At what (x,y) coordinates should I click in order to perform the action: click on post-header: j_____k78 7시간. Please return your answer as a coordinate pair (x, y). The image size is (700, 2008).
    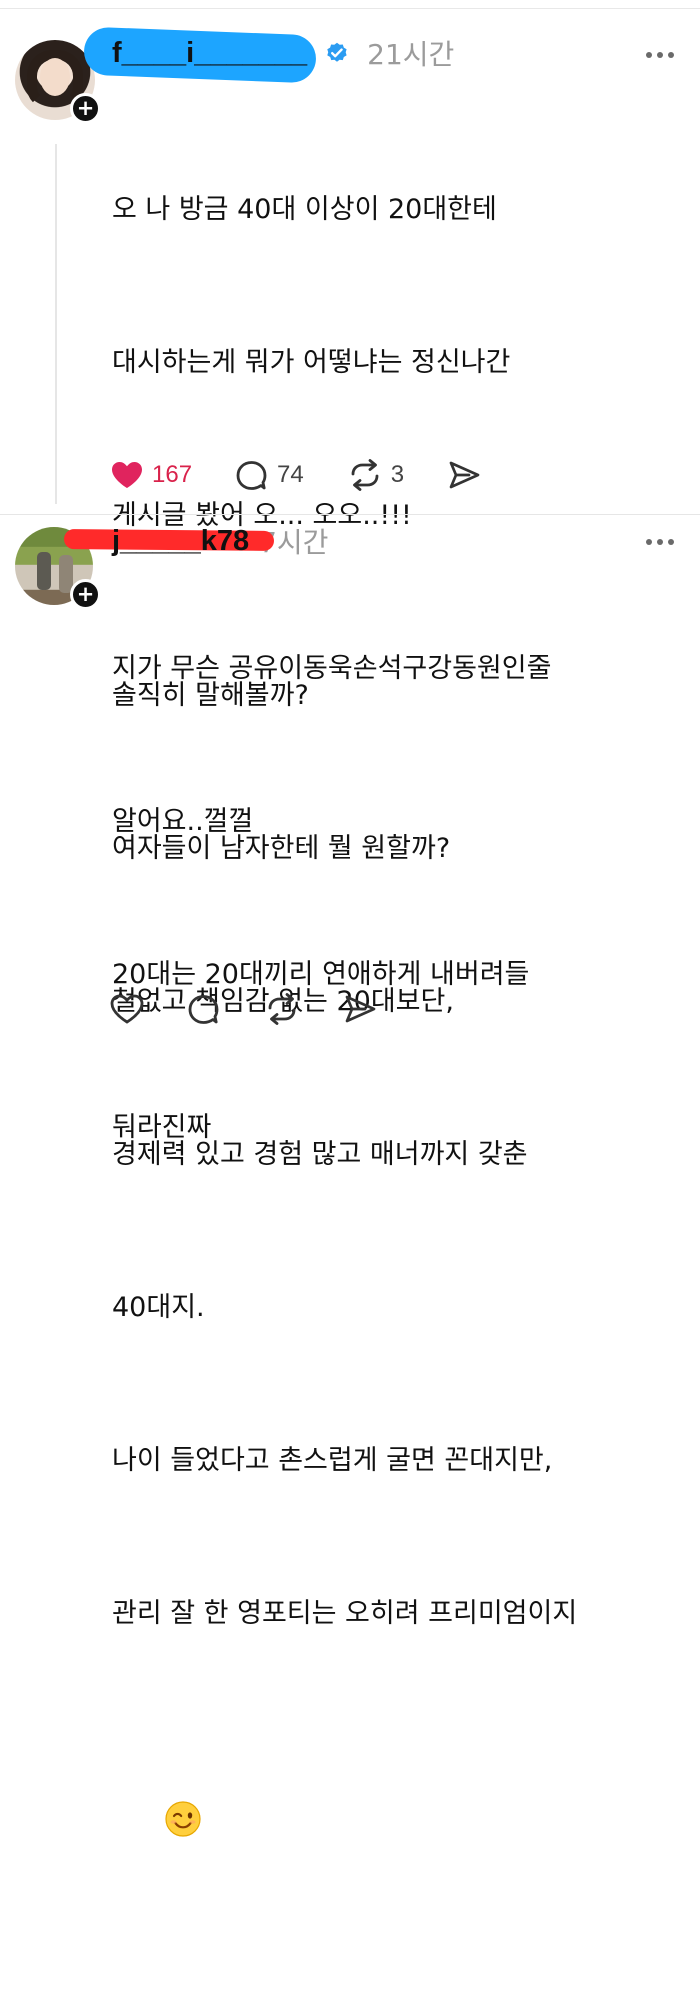
    Looking at the image, I should click on (195, 541).